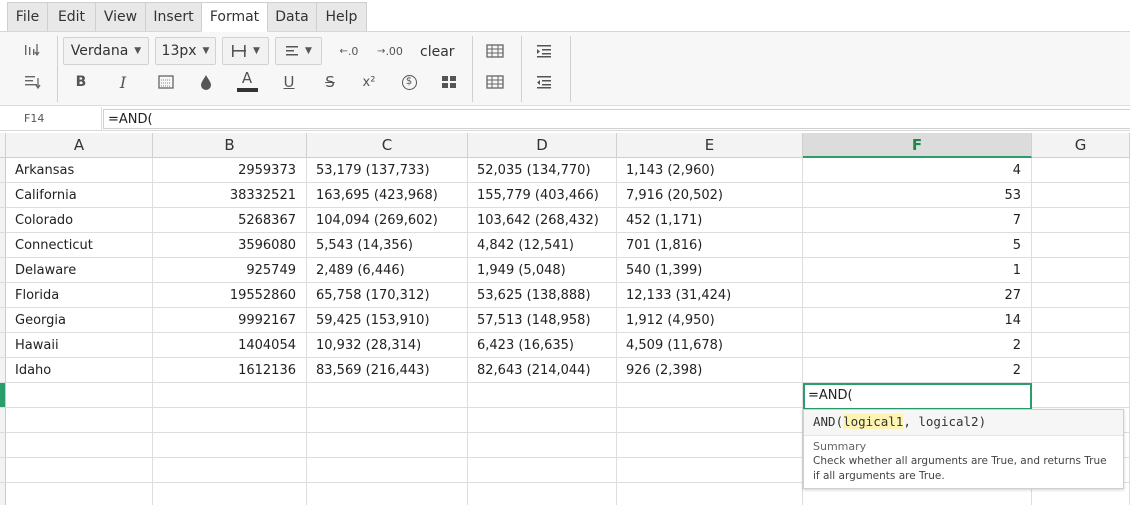 The height and width of the screenshot is (505, 1130). Describe the element at coordinates (449, 82) in the screenshot. I see `merge-cells-button` at that location.